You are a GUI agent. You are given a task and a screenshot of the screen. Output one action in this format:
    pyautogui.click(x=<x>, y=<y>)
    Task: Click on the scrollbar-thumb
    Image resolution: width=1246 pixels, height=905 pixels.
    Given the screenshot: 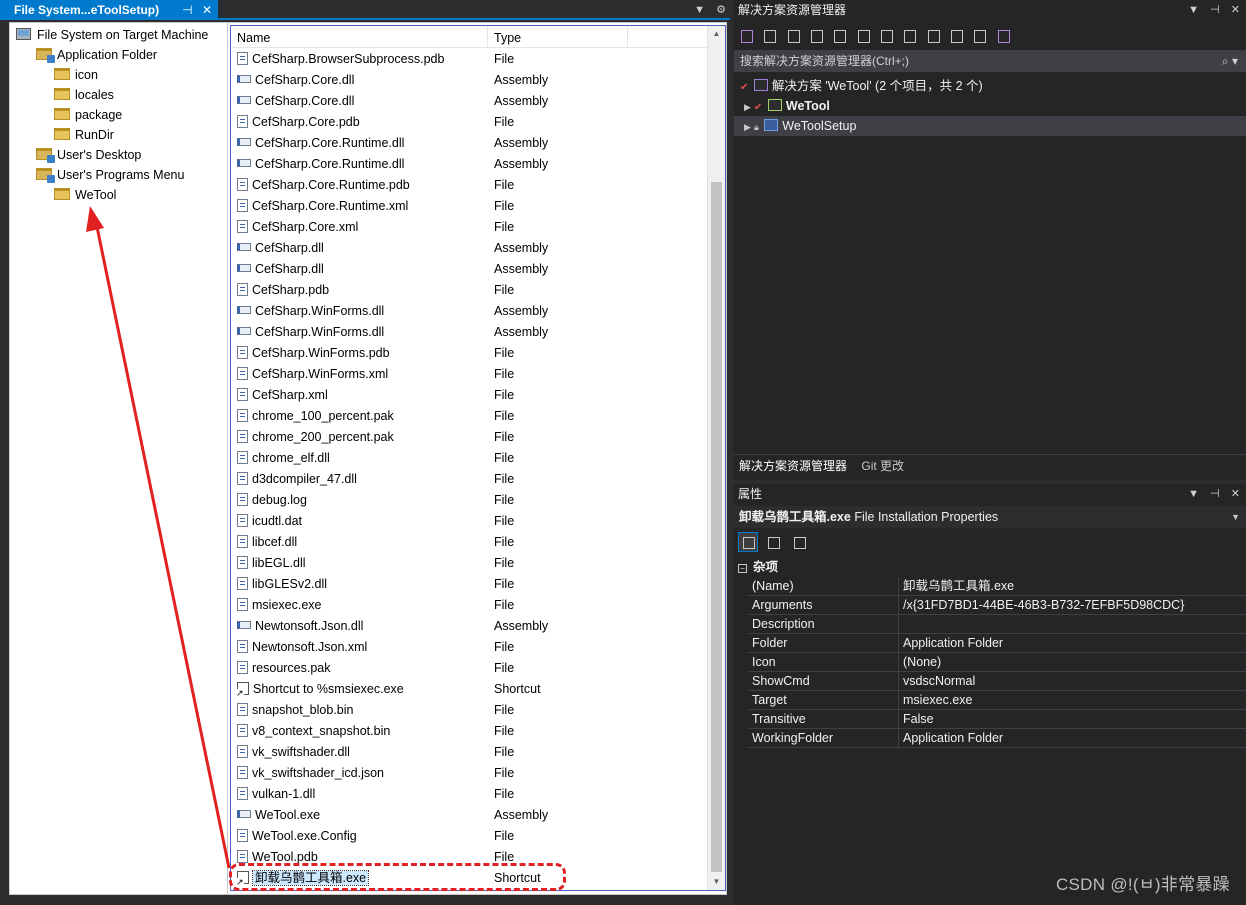 What is the action you would take?
    pyautogui.click(x=716, y=527)
    